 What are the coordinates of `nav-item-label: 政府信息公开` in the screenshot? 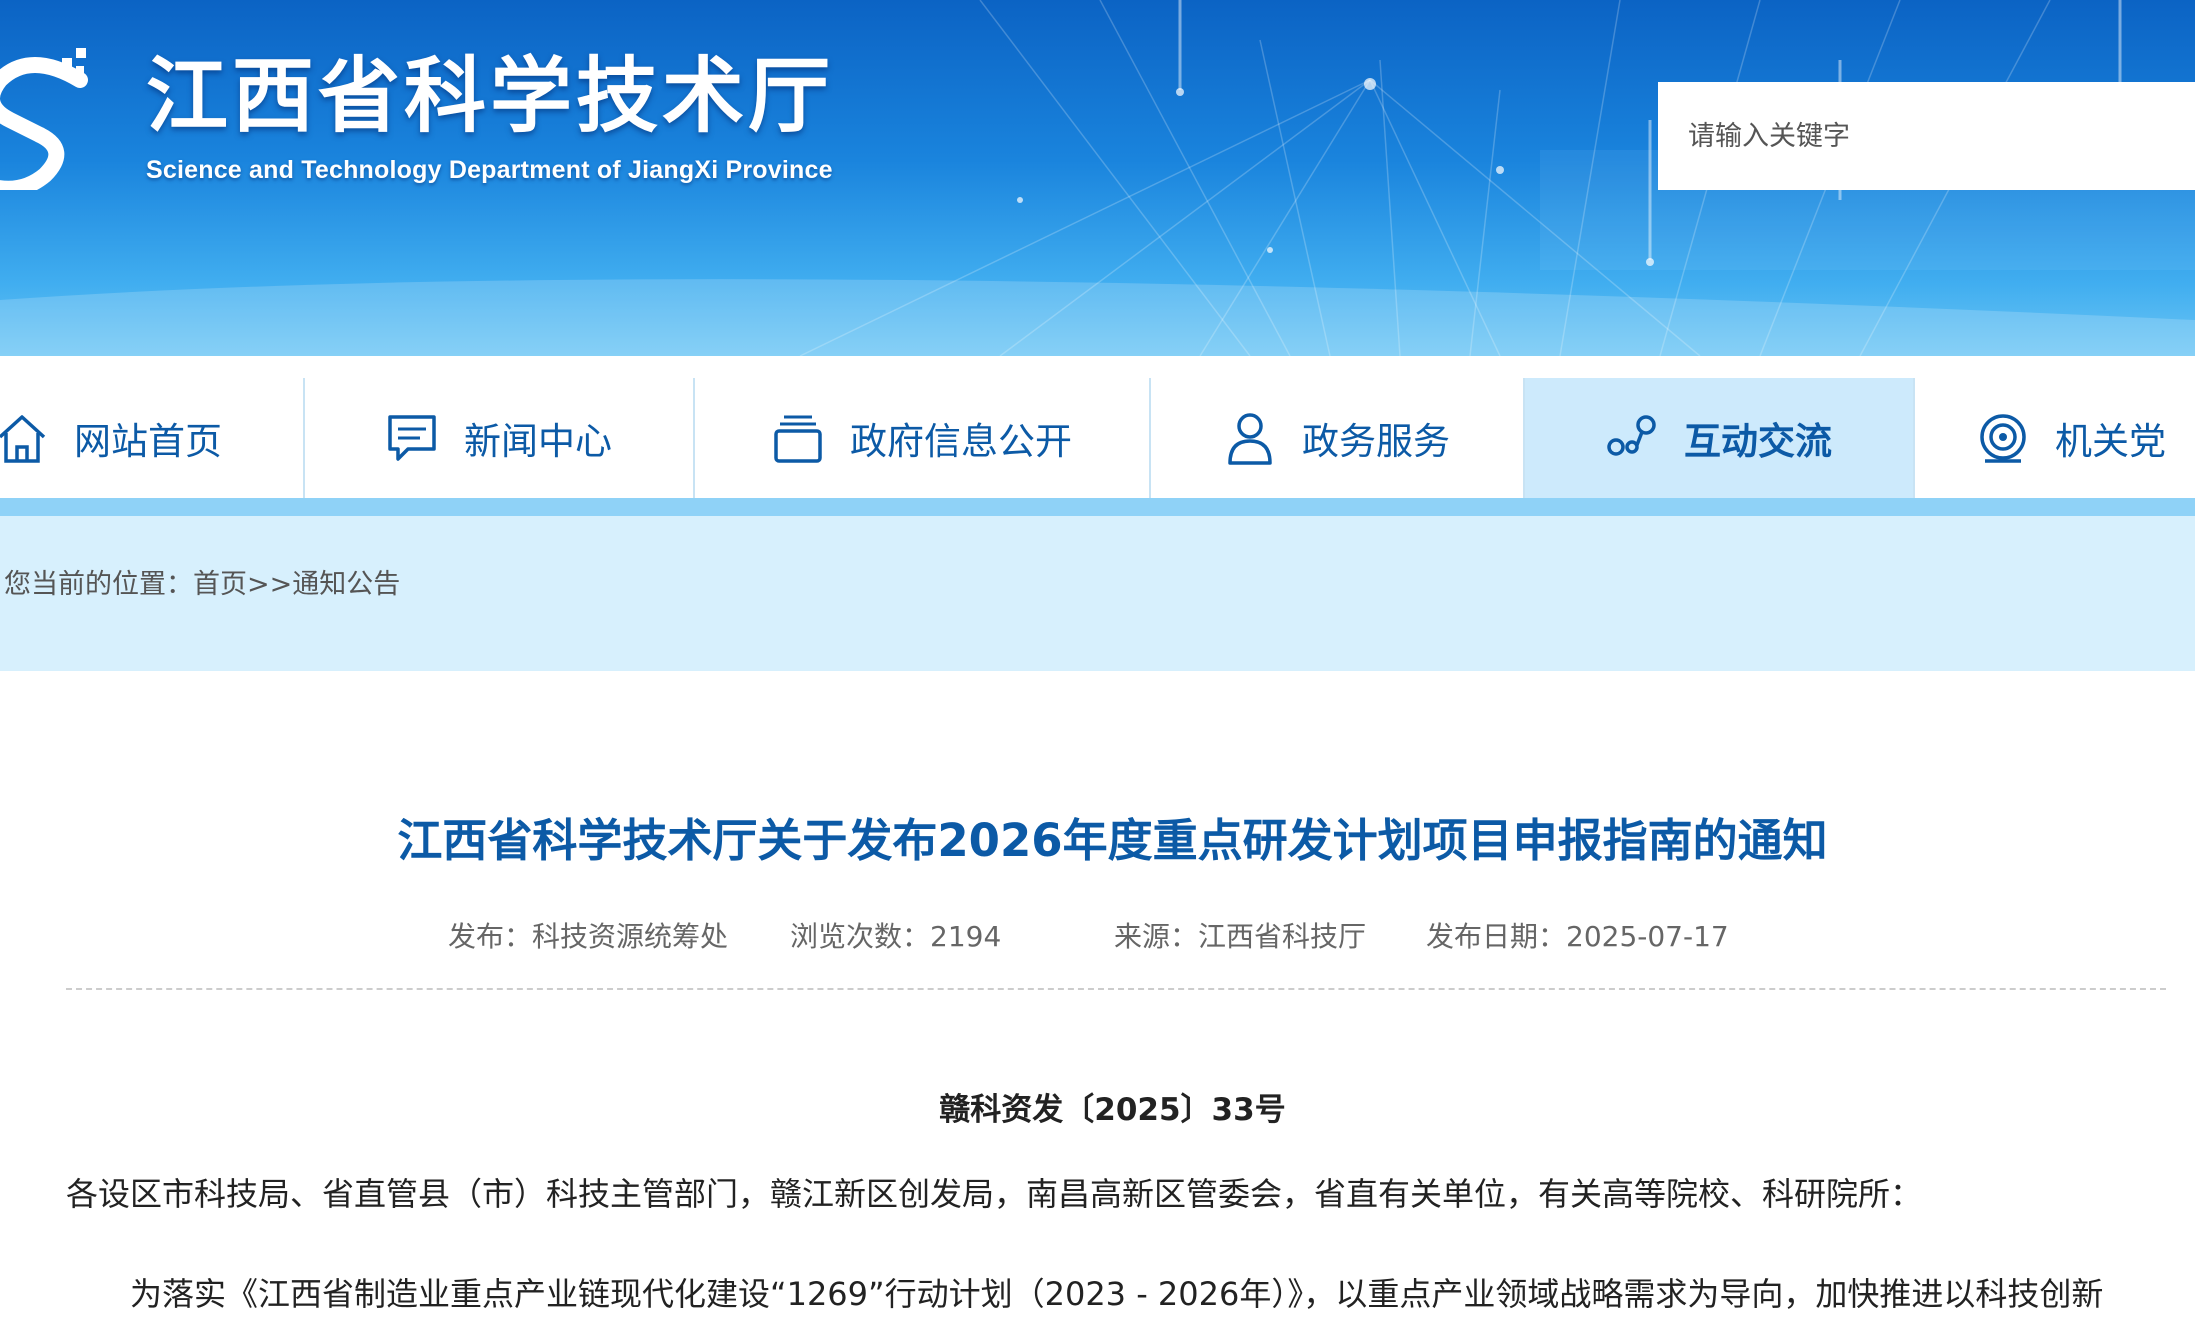 It's located at (961, 441).